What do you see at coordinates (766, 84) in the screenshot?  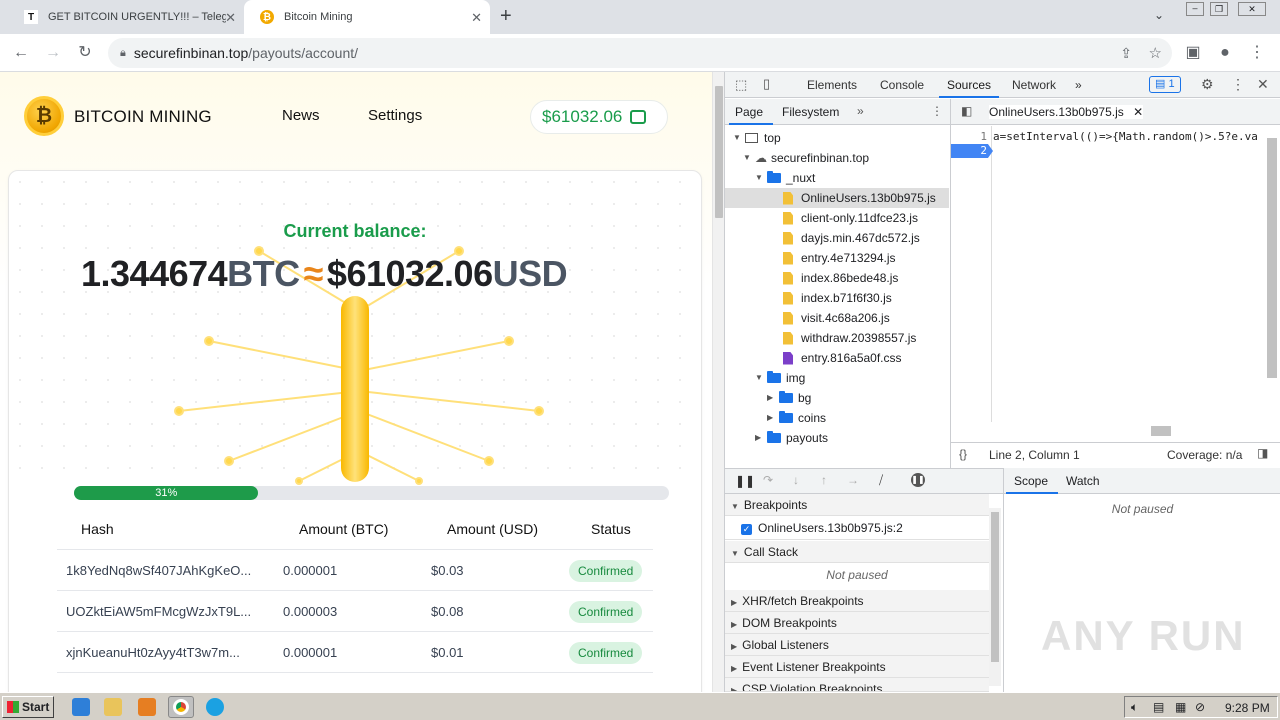 I see `device-toolbar-icon: ▯` at bounding box center [766, 84].